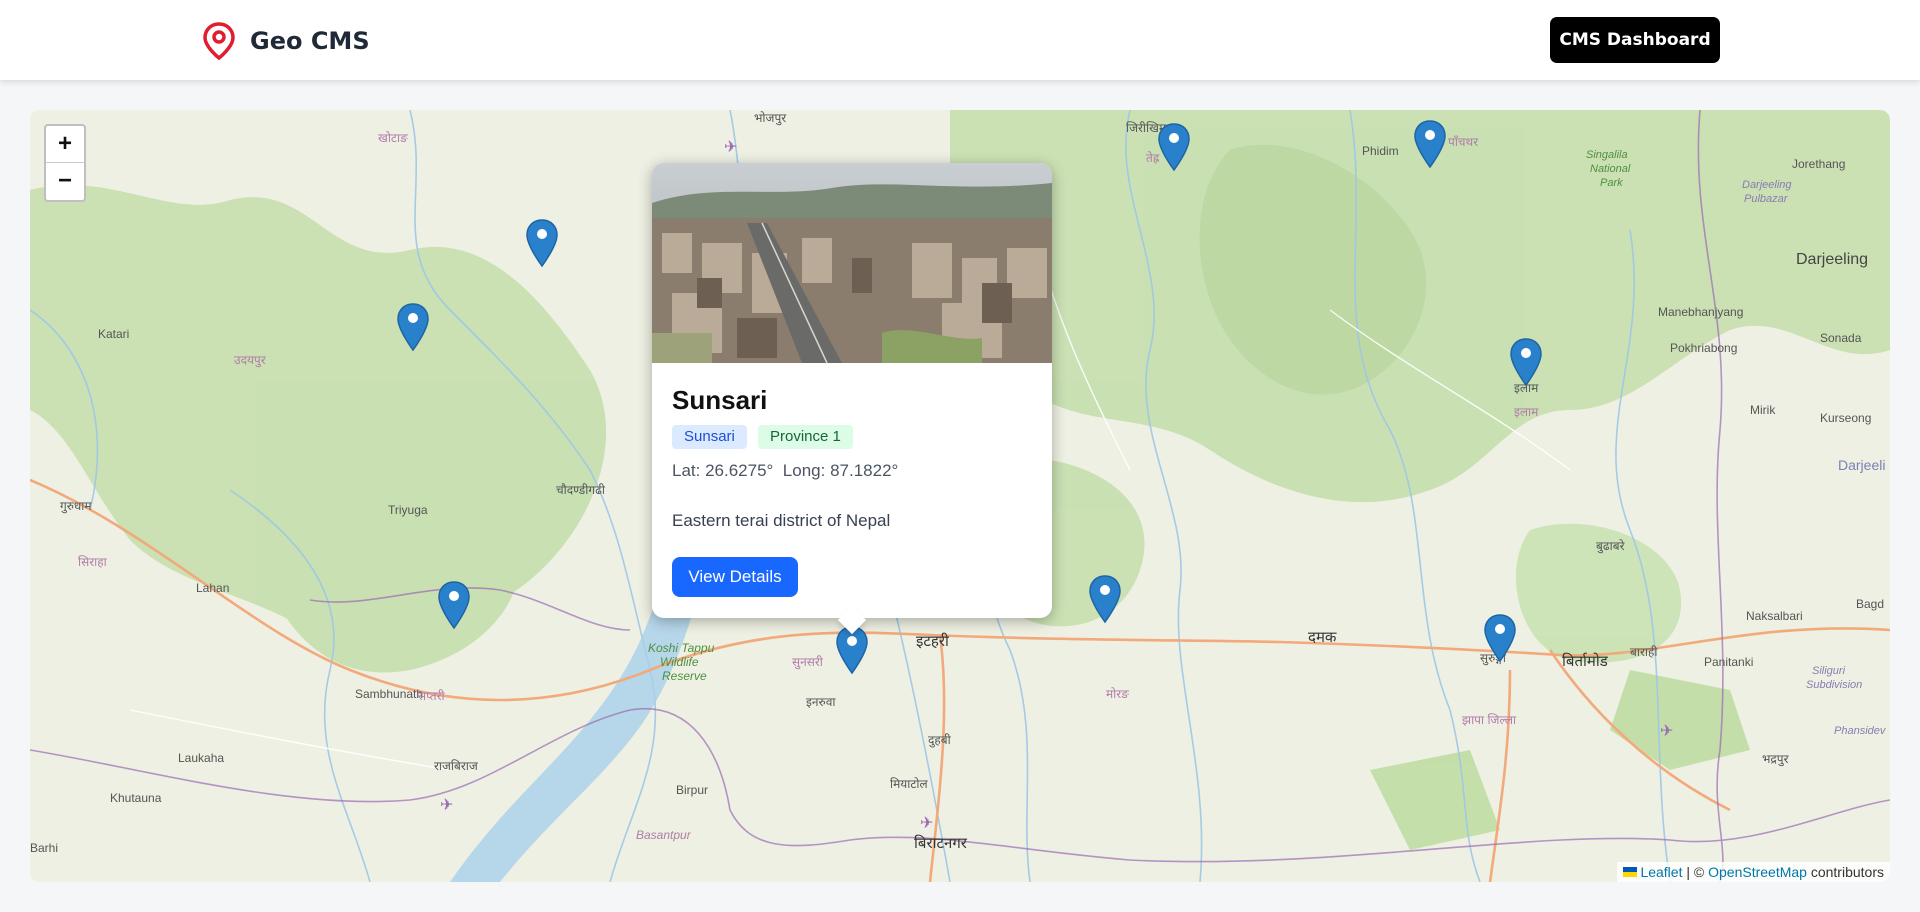 This screenshot has height=912, width=1920. I want to click on map-label-rajbiraj-np: राजबिराज, so click(456, 766).